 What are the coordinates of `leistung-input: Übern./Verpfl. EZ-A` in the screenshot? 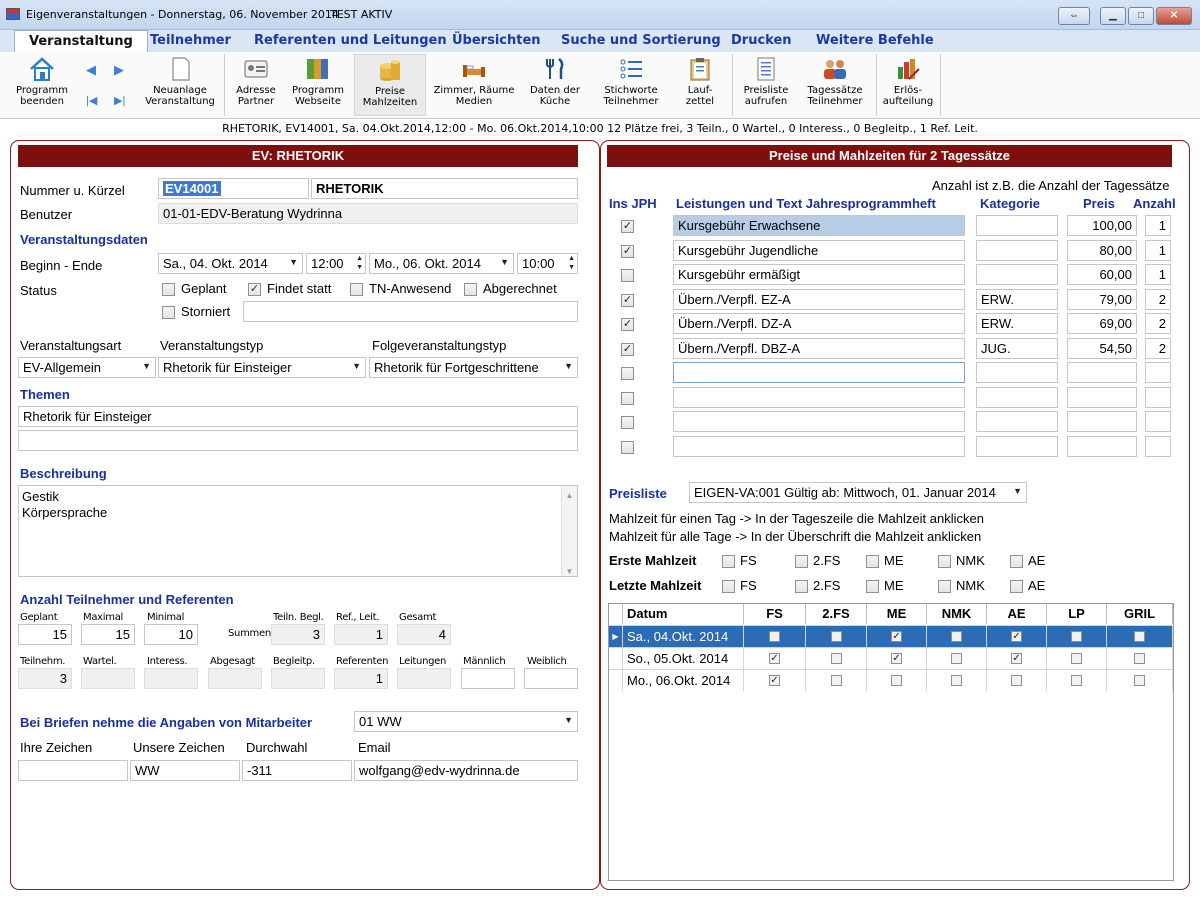 It's located at (819, 299).